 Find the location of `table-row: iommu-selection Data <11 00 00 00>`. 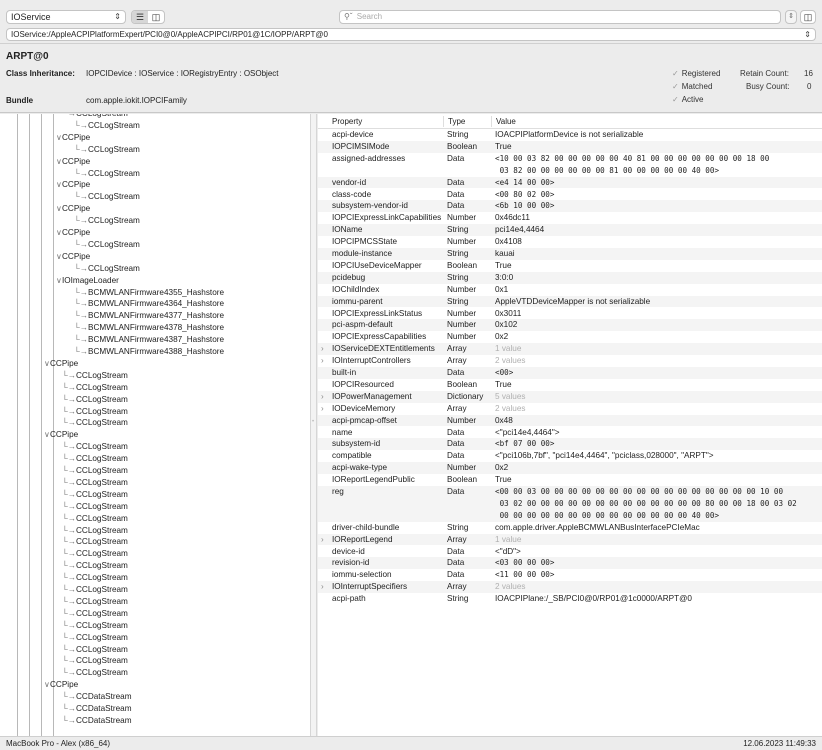

table-row: iommu-selection Data <11 00 00 00> is located at coordinates (570, 575).